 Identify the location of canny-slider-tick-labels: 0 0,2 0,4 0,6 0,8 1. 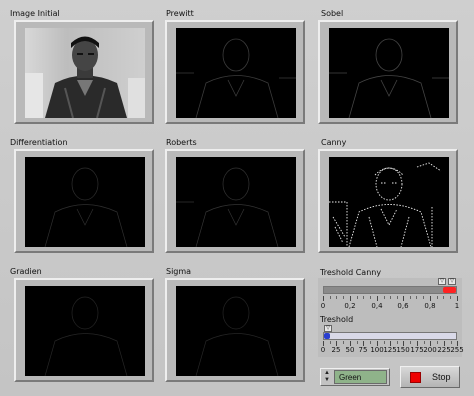
(390, 307).